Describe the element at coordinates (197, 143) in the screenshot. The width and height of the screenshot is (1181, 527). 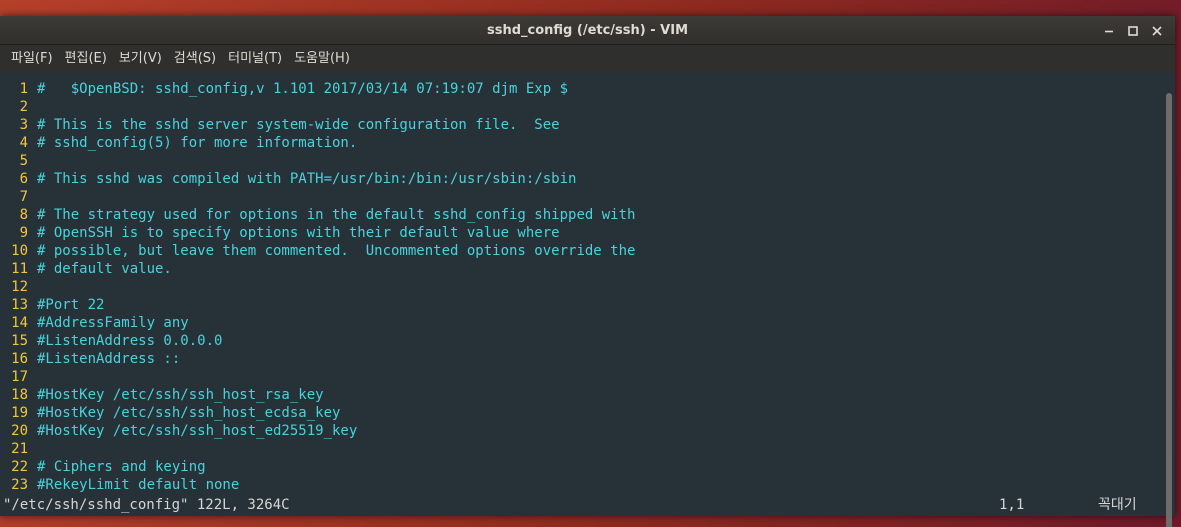
I see `line-text: # sshd_config(5) for more information.` at that location.